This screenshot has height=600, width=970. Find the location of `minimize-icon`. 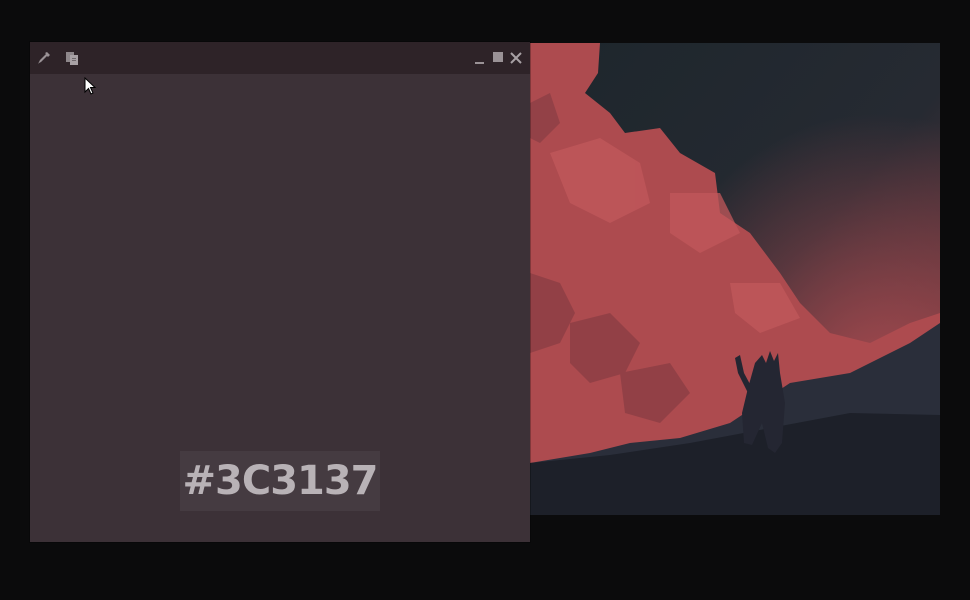

minimize-icon is located at coordinates (480, 58).